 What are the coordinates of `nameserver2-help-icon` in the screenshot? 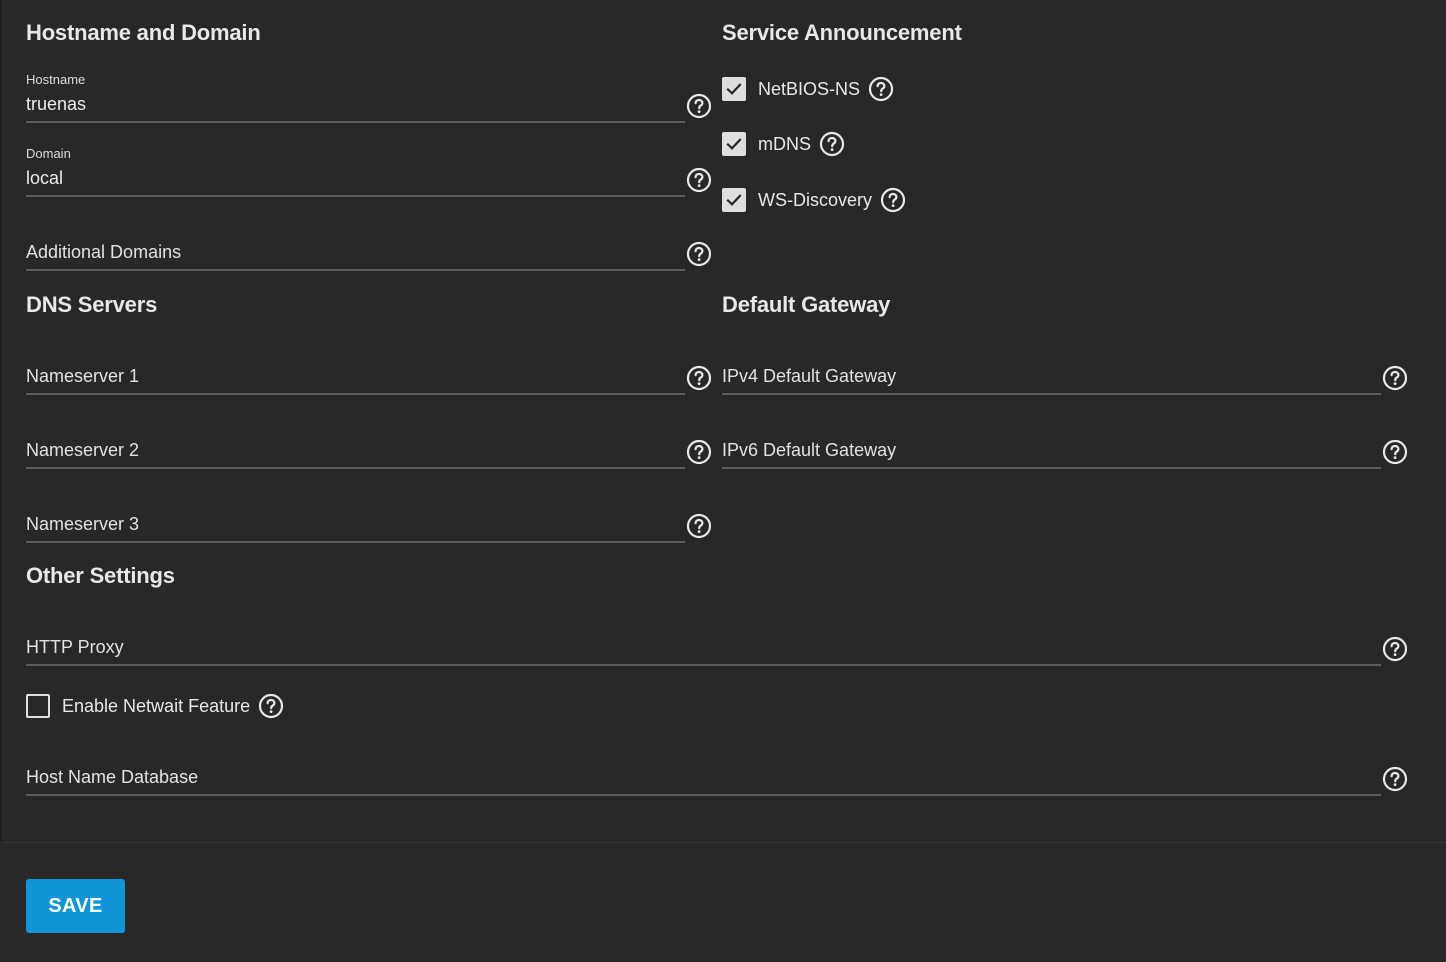 It's located at (699, 452).